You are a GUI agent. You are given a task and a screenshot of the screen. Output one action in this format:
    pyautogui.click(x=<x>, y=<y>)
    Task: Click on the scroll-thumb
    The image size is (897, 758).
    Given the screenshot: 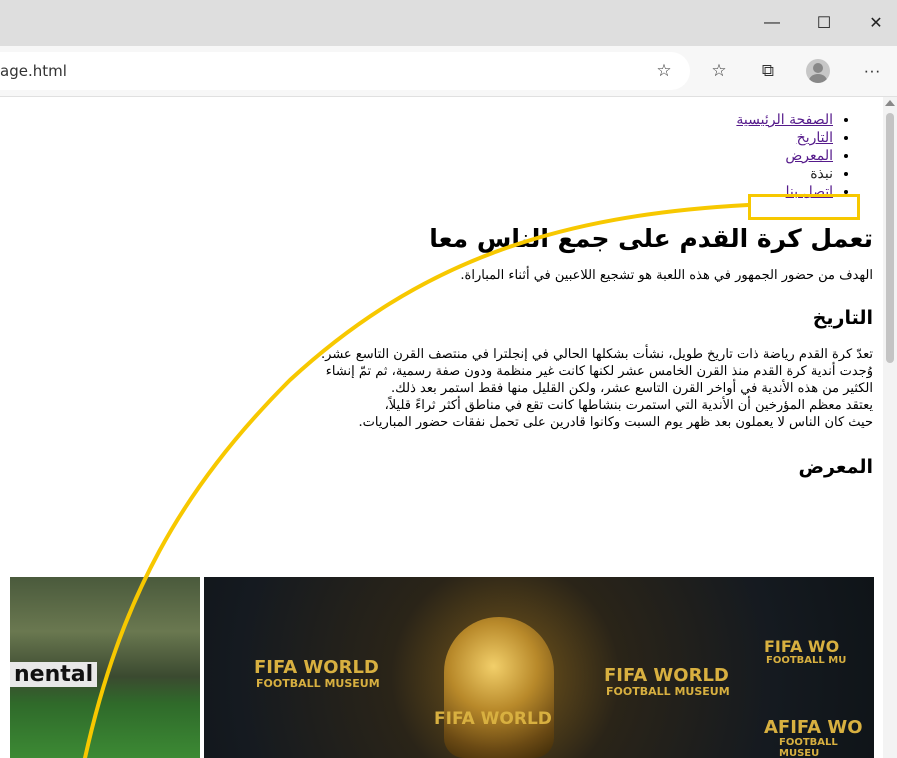 What is the action you would take?
    pyautogui.click(x=890, y=238)
    